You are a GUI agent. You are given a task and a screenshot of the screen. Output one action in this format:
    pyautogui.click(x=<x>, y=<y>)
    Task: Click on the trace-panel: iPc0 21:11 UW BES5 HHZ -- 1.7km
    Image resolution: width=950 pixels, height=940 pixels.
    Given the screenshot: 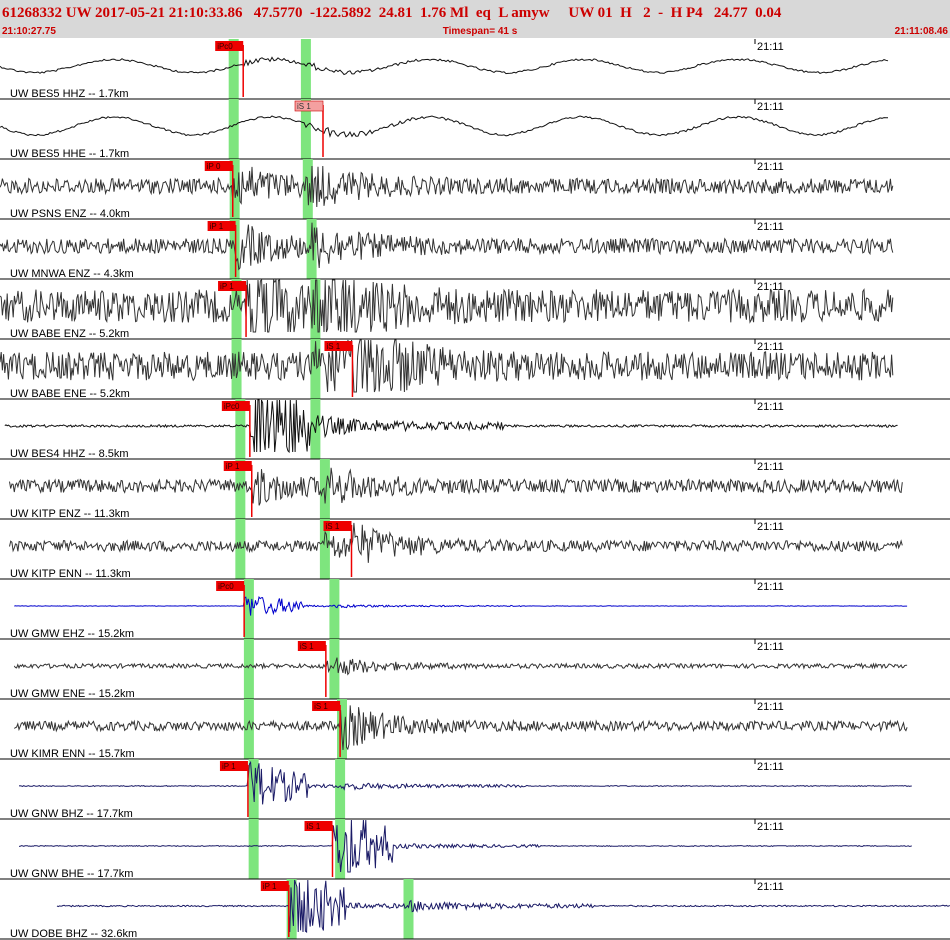 What is the action you would take?
    pyautogui.click(x=475, y=69)
    